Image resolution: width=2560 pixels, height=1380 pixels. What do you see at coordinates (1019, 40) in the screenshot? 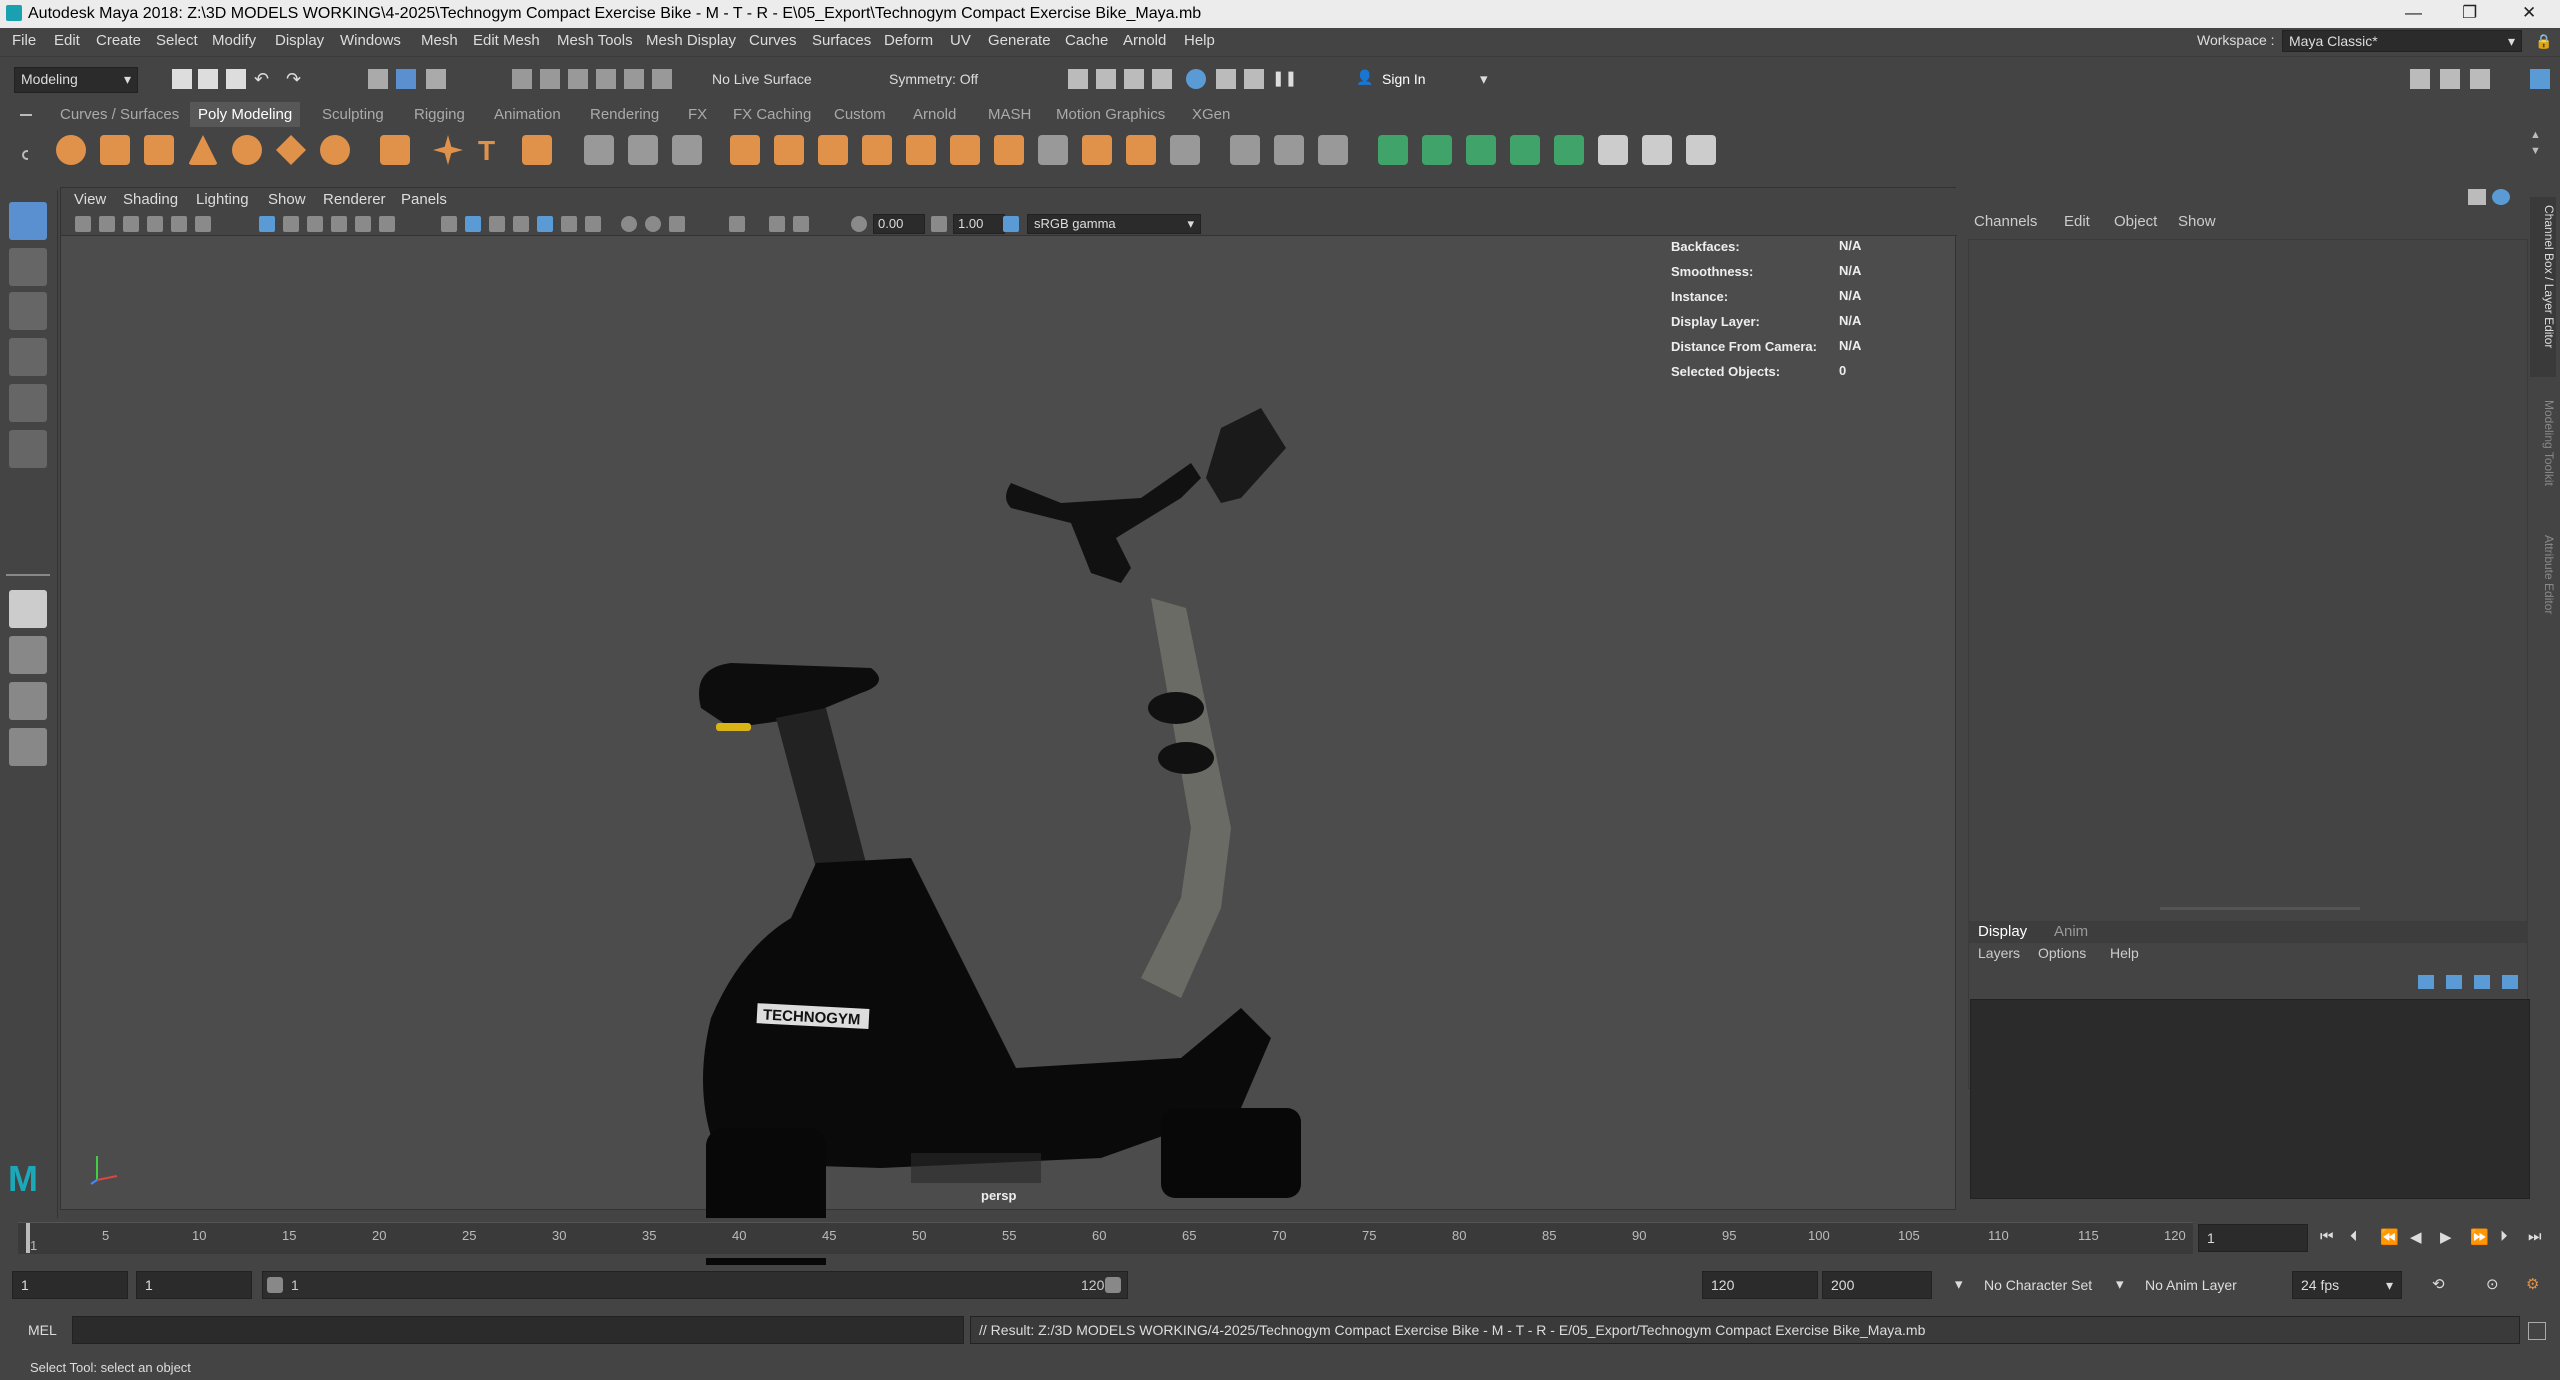
I see `menu-generate: Generate` at bounding box center [1019, 40].